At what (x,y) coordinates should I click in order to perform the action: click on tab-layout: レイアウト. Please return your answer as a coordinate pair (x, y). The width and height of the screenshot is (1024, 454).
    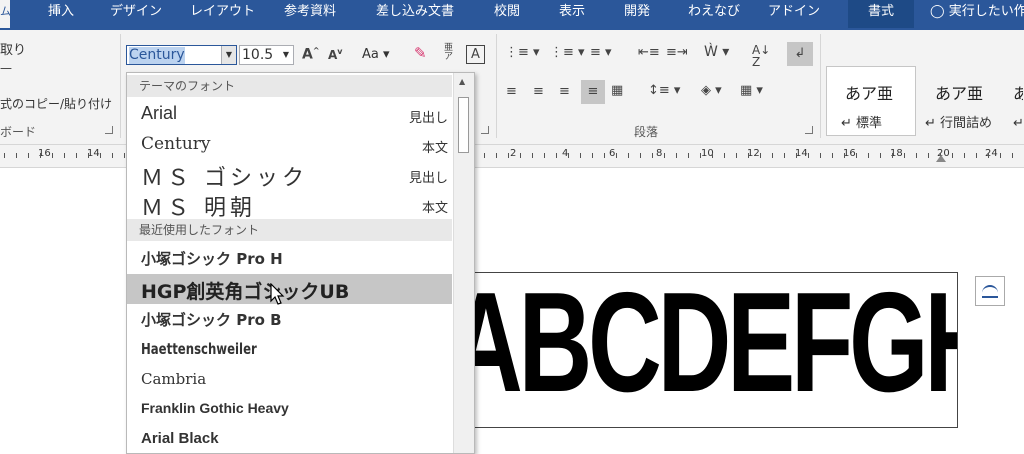
    Looking at the image, I should click on (222, 14).